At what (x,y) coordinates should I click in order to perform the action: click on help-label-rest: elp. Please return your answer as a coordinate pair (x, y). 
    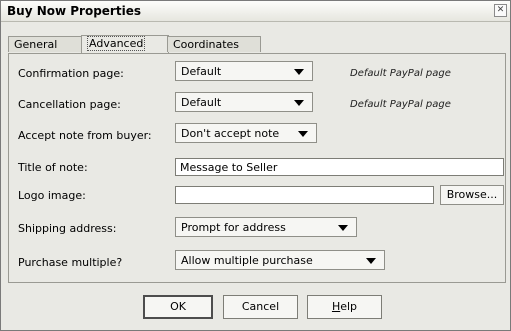
    Looking at the image, I should click on (349, 306).